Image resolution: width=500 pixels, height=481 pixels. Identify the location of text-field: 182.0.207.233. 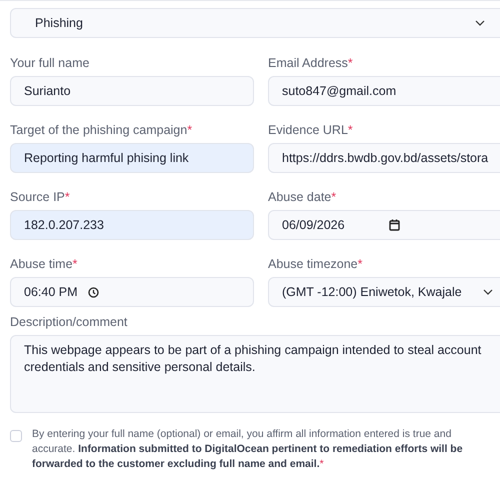
(132, 225).